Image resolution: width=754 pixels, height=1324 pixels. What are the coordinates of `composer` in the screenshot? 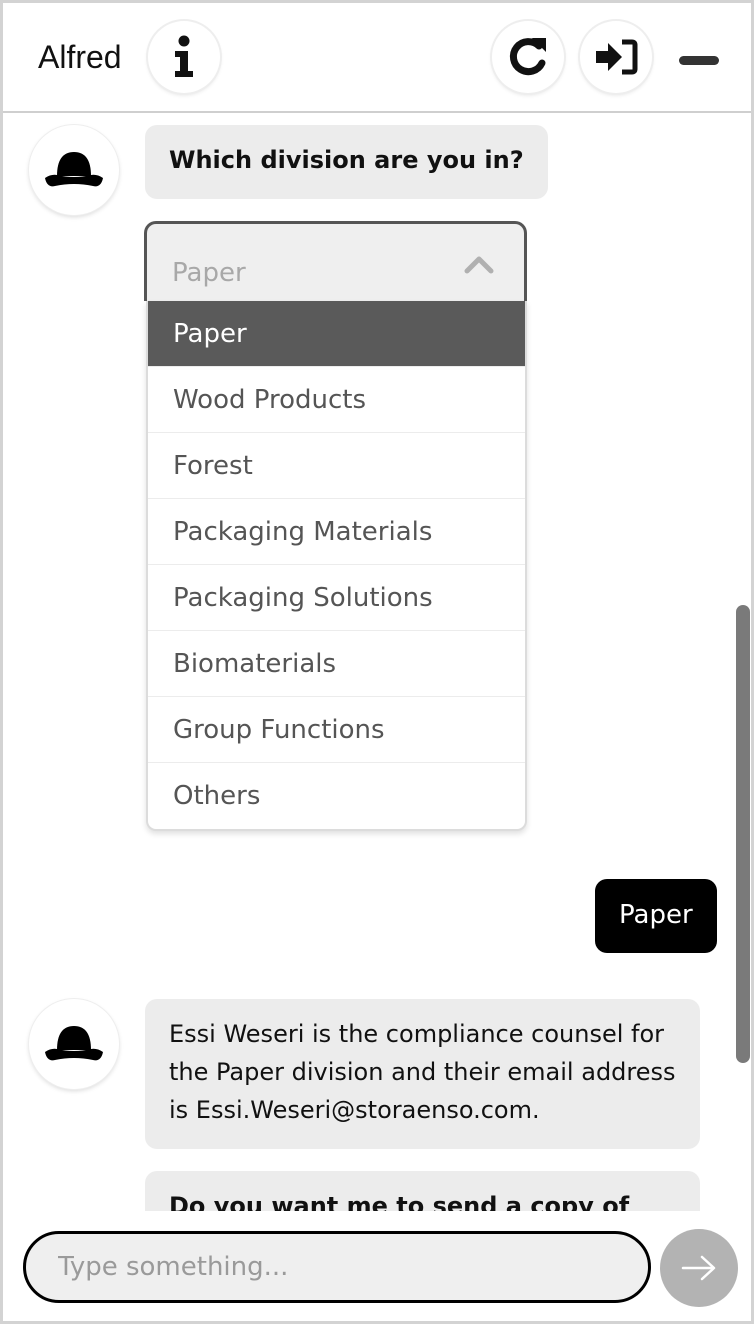 It's located at (377, 1266).